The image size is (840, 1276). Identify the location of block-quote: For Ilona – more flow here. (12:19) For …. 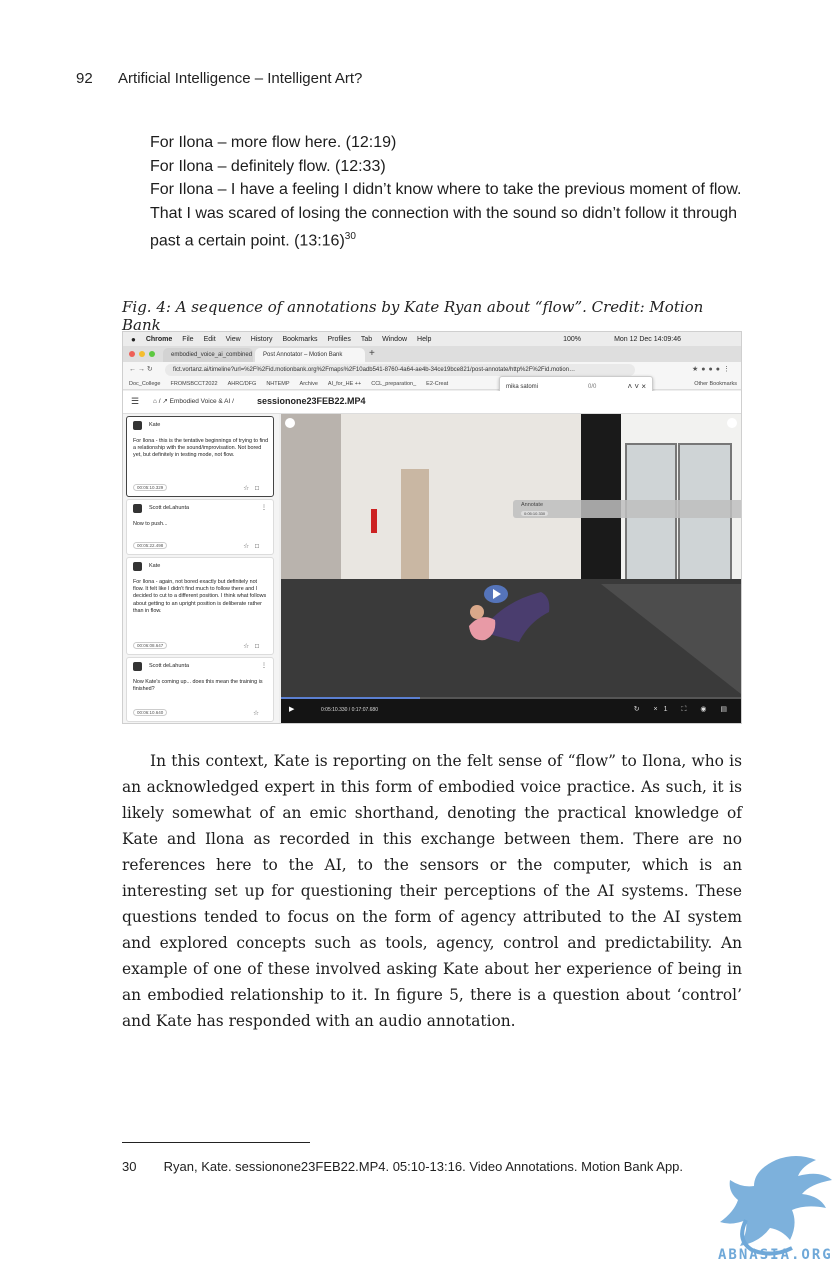
(446, 192).